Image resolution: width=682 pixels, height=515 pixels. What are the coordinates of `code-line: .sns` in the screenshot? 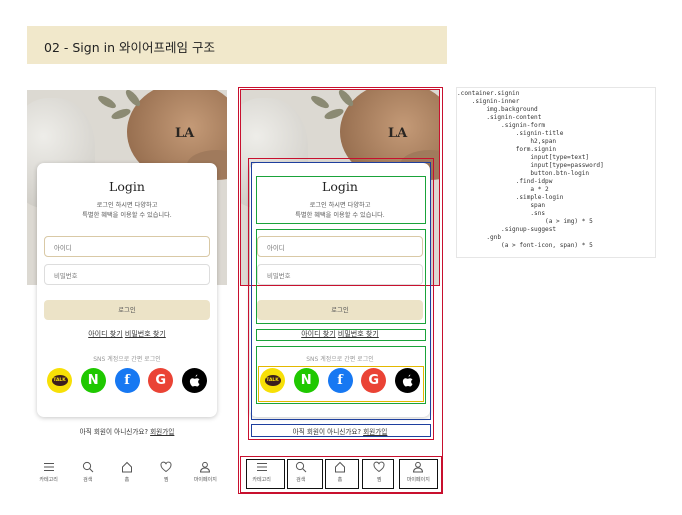 It's located at (501, 213).